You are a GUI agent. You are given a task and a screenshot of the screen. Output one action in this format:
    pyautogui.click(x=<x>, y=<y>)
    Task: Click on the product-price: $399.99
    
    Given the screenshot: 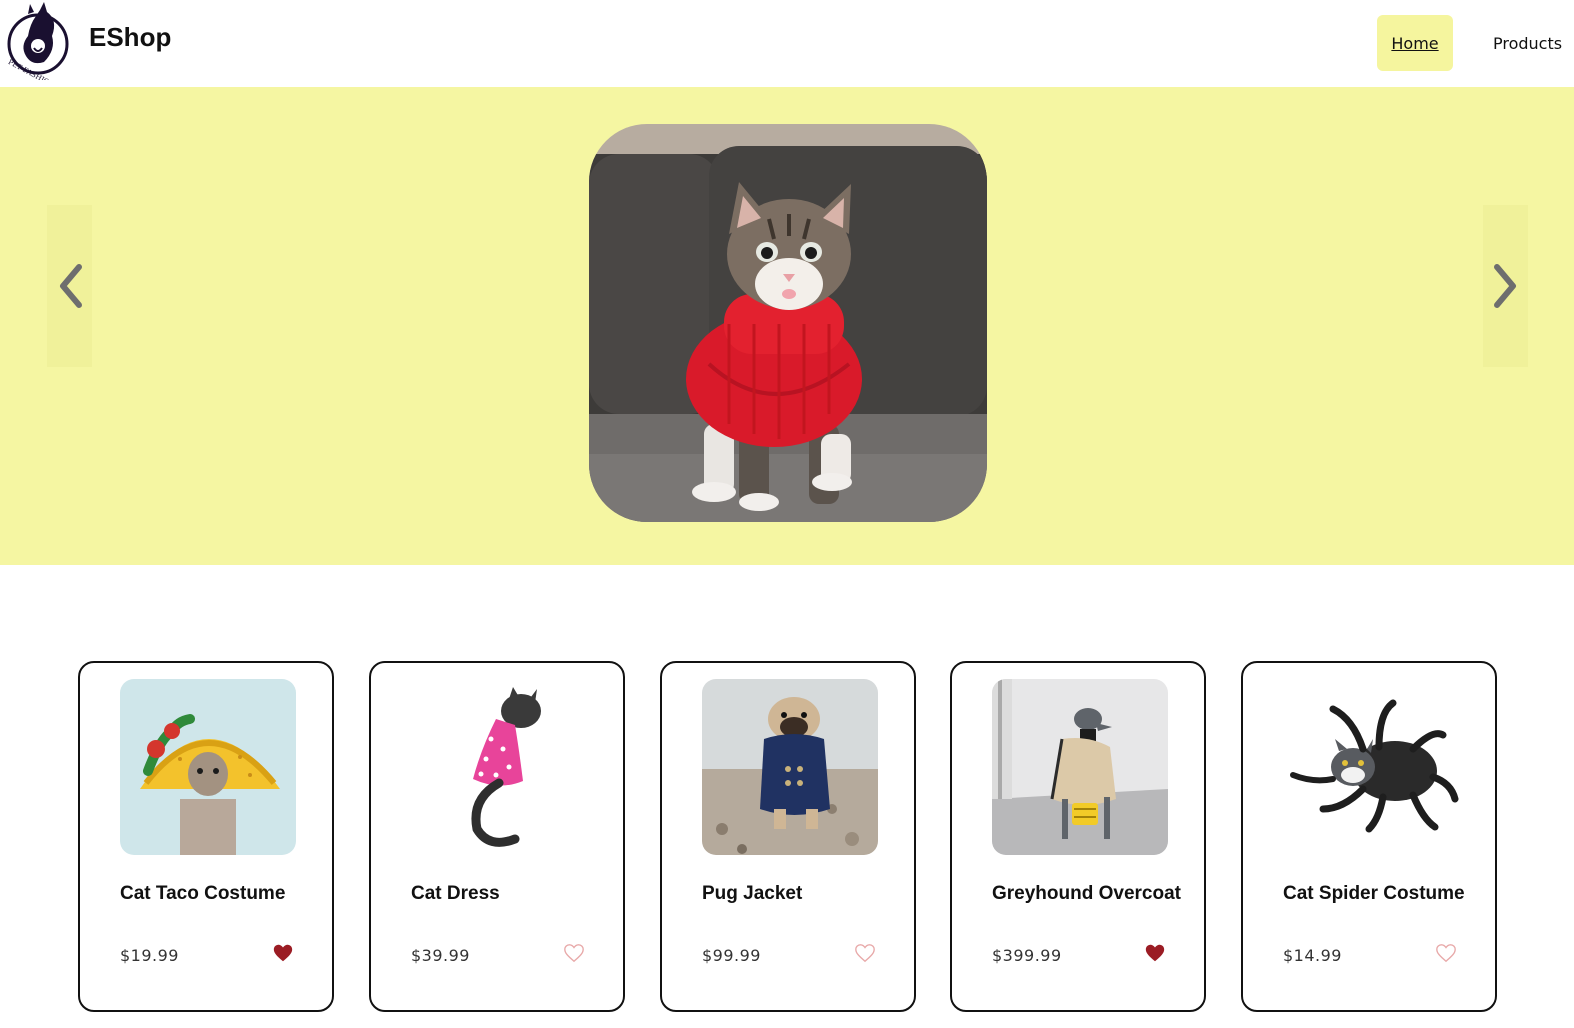 What is the action you would take?
    pyautogui.click(x=1027, y=955)
    